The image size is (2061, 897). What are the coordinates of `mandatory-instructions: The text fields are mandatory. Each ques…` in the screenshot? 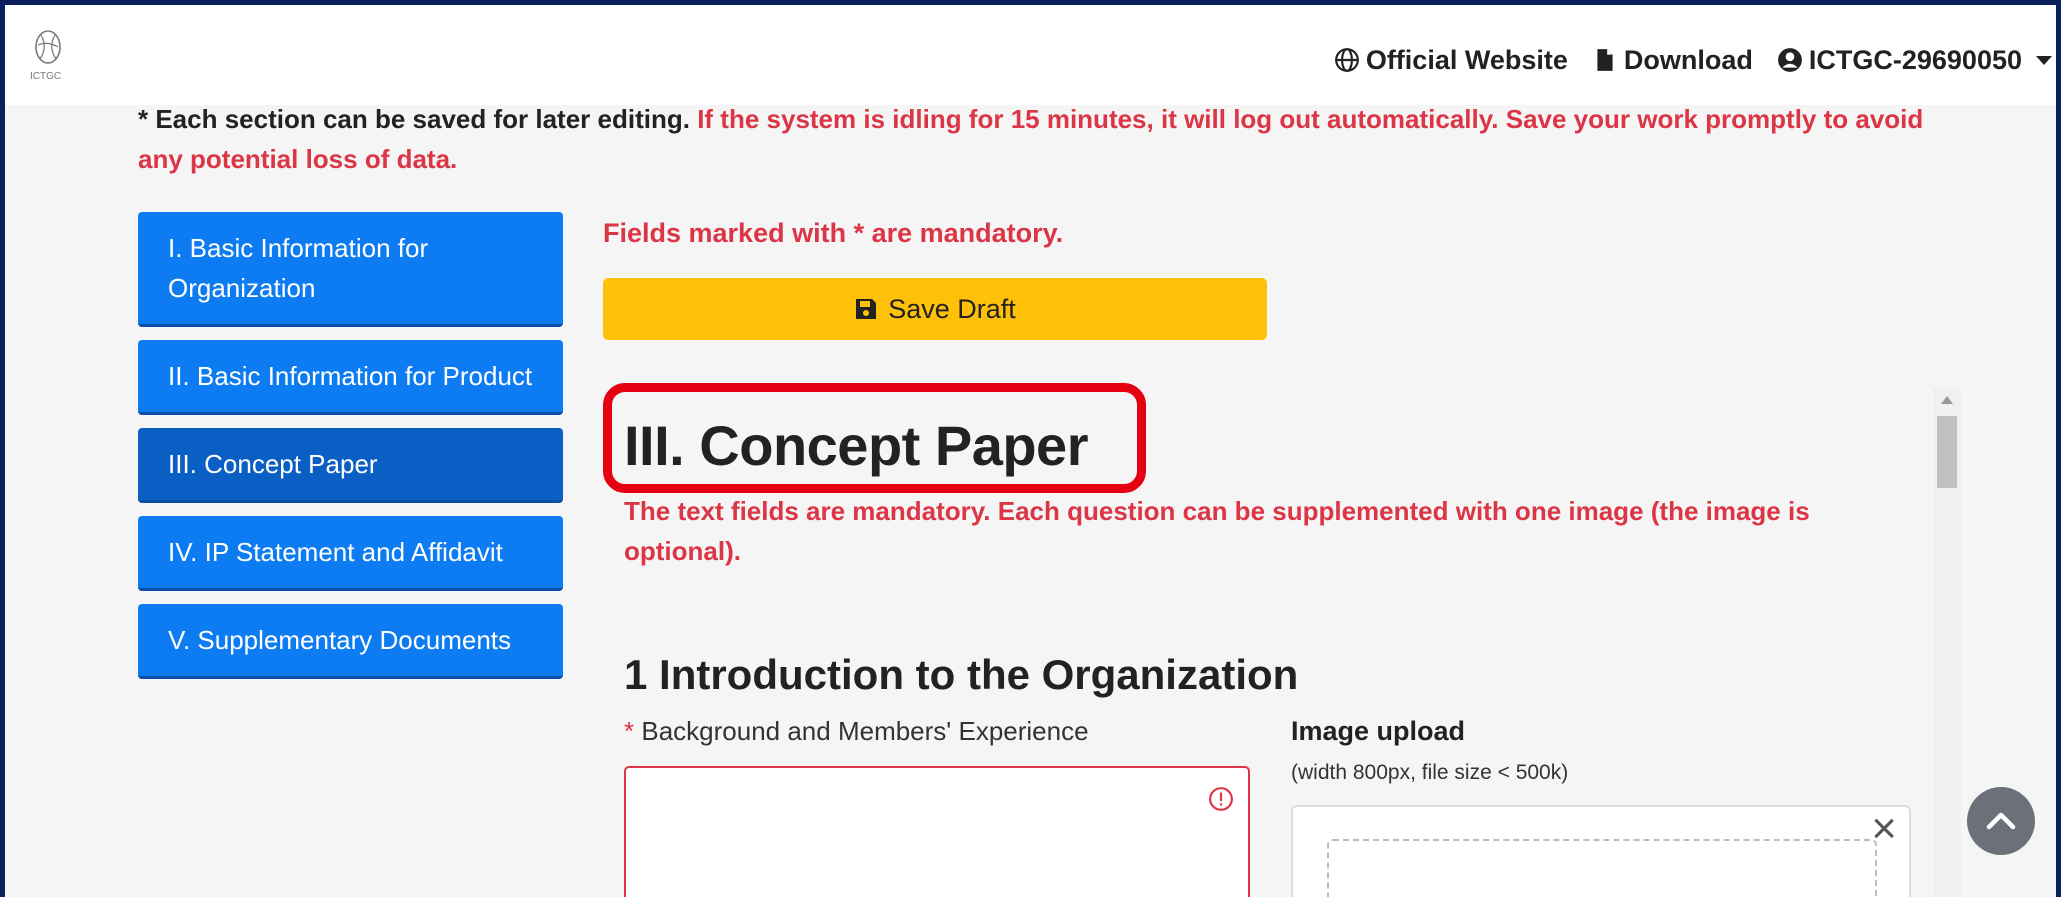 It's located at (1217, 531).